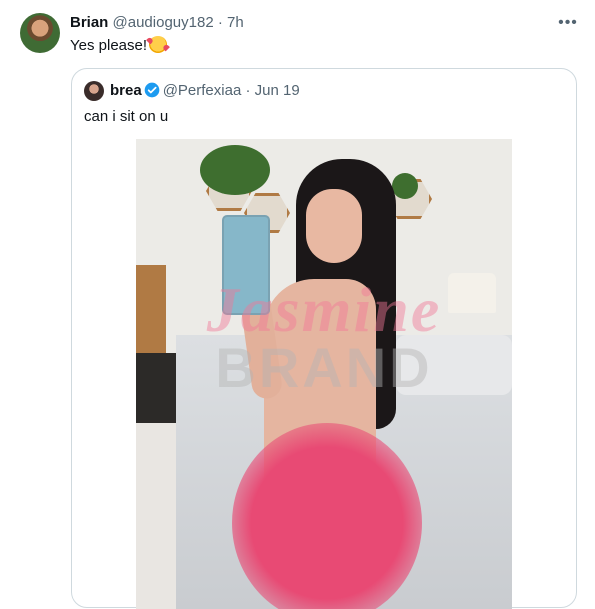 The image size is (595, 609). Describe the element at coordinates (152, 90) in the screenshot. I see `verified-badge-icon` at that location.